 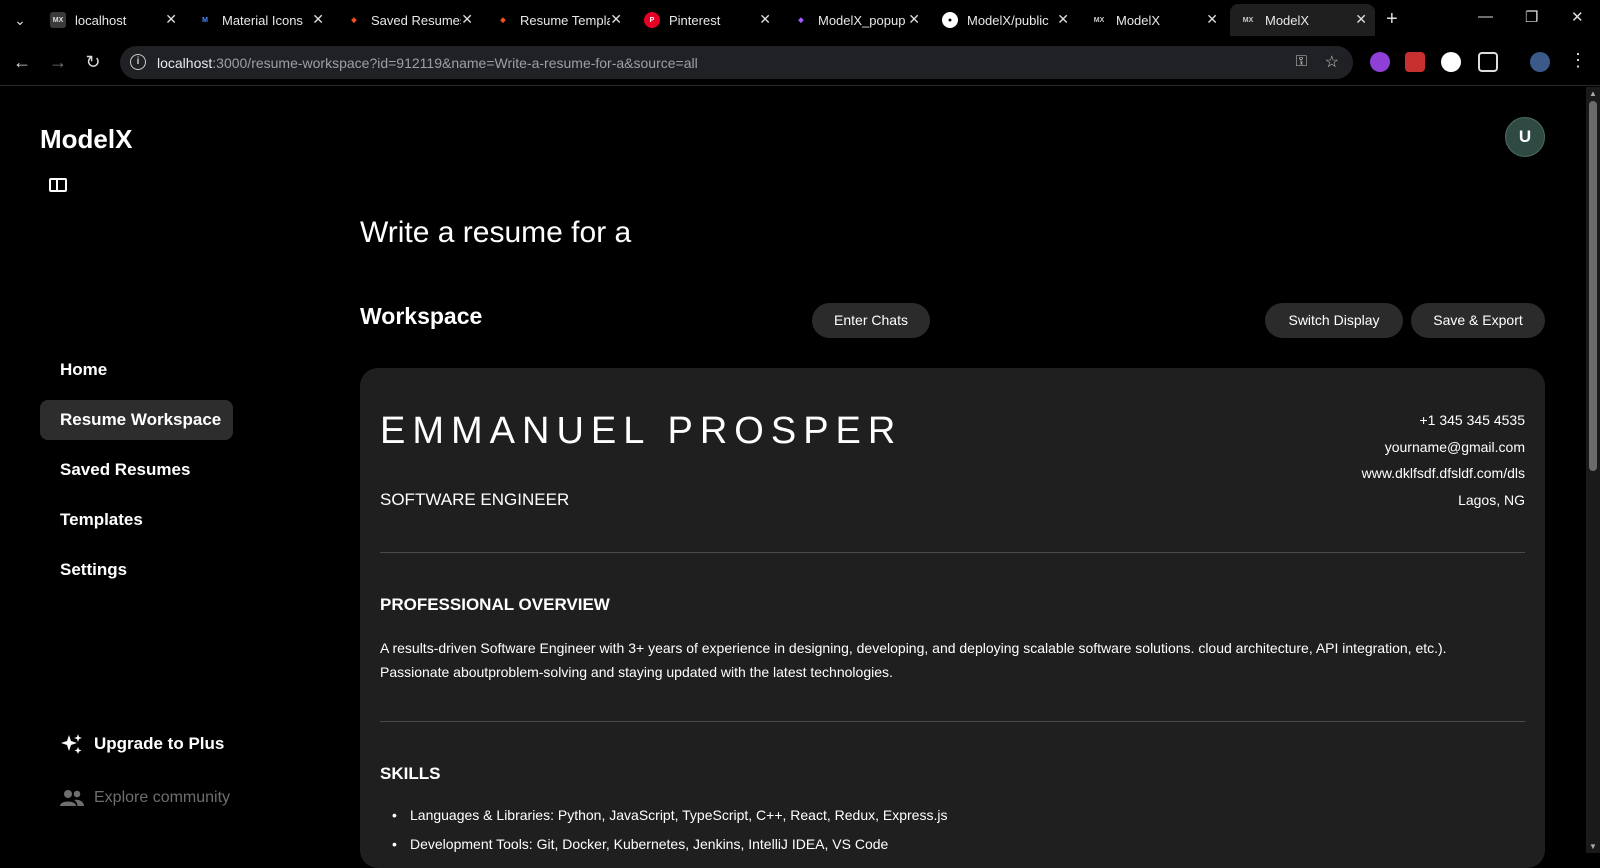 I want to click on enter-chats-button: Enter Chats, so click(x=871, y=320).